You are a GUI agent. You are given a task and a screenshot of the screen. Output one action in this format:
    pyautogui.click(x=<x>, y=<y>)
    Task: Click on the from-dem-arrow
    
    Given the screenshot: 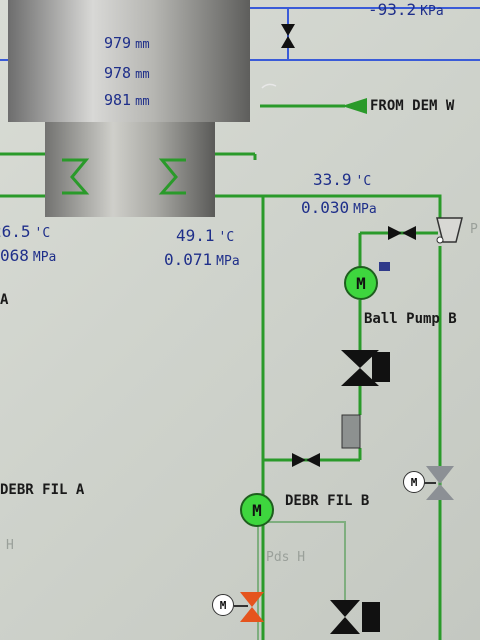 What is the action you would take?
    pyautogui.click(x=313, y=106)
    